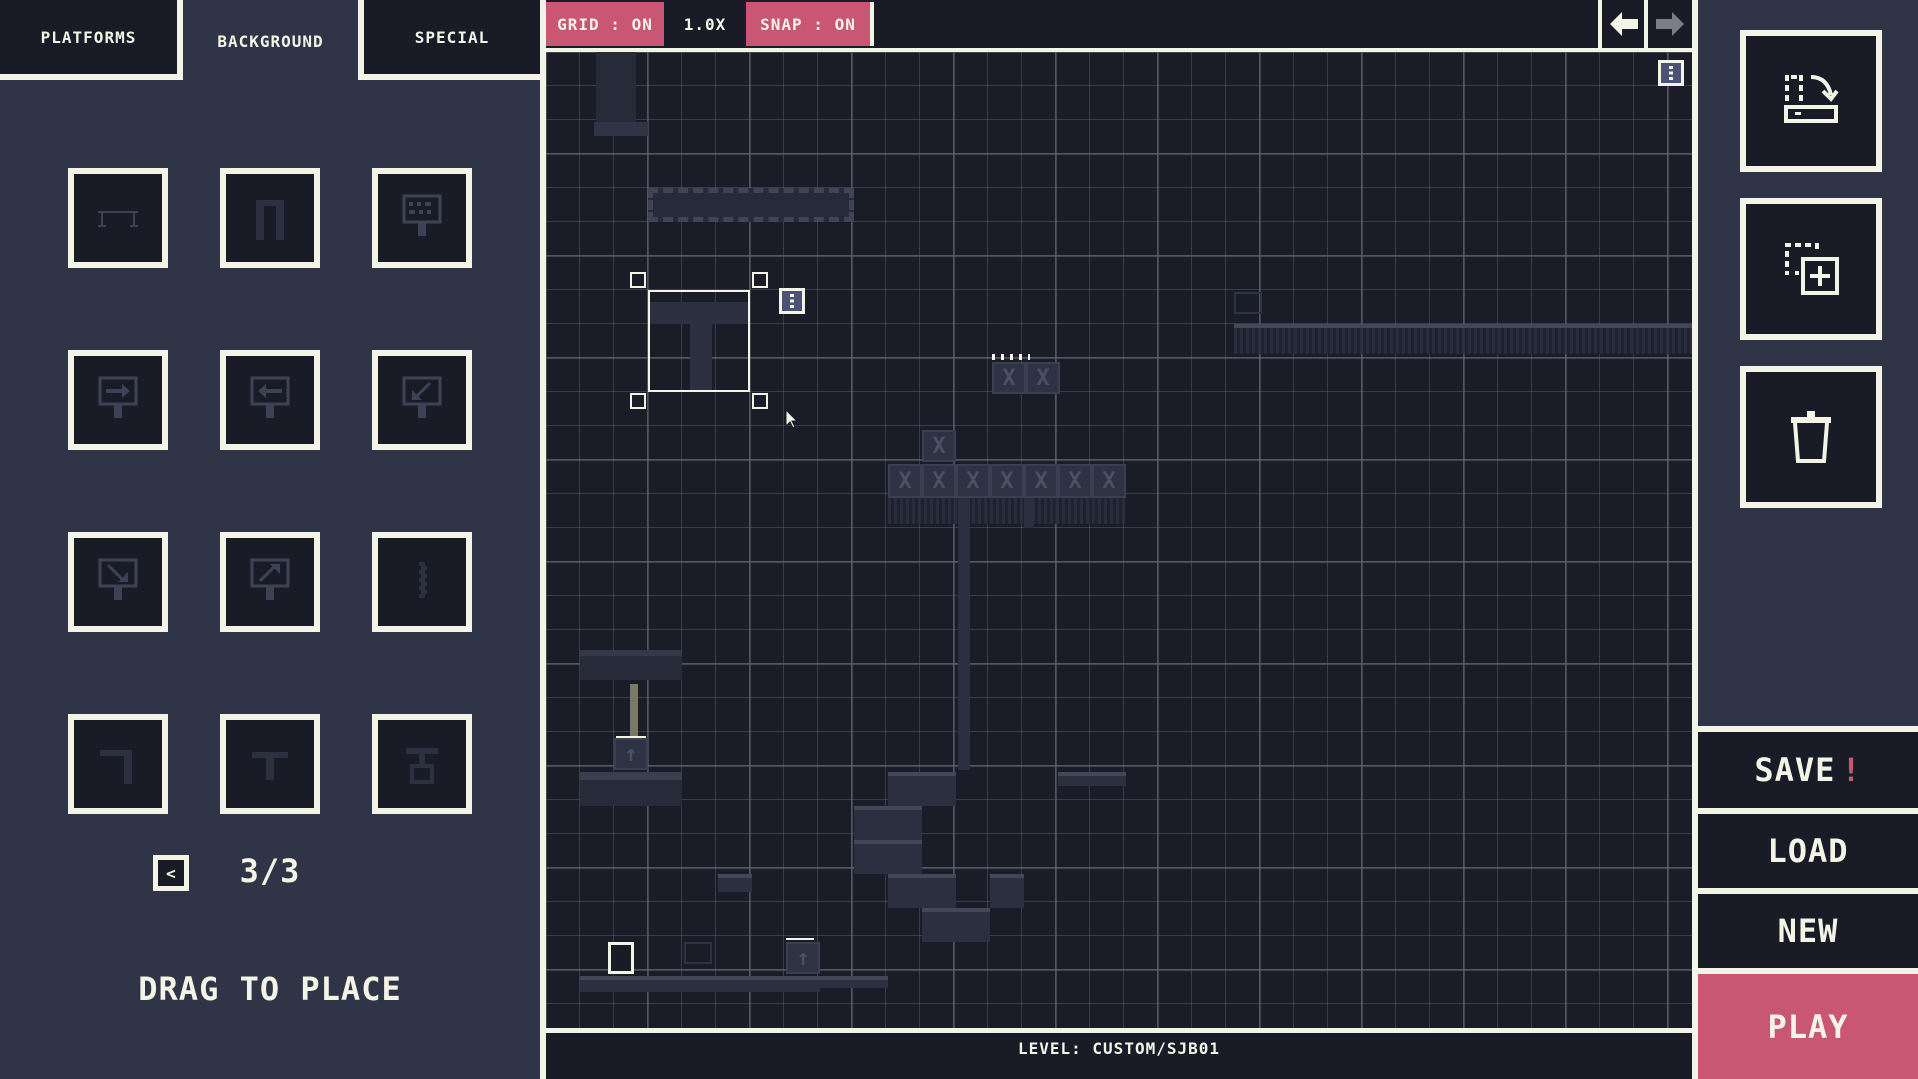 The width and height of the screenshot is (1918, 1079). I want to click on import-icon, so click(1811, 99).